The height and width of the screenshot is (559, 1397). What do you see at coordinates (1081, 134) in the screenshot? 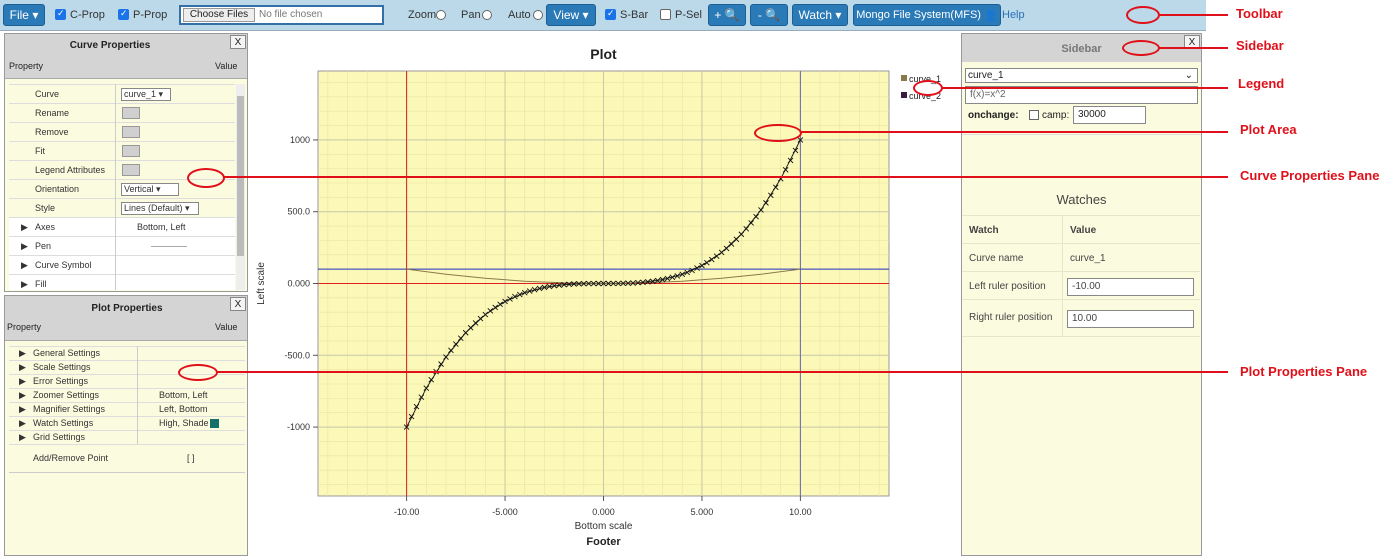
I see `divider` at bounding box center [1081, 134].